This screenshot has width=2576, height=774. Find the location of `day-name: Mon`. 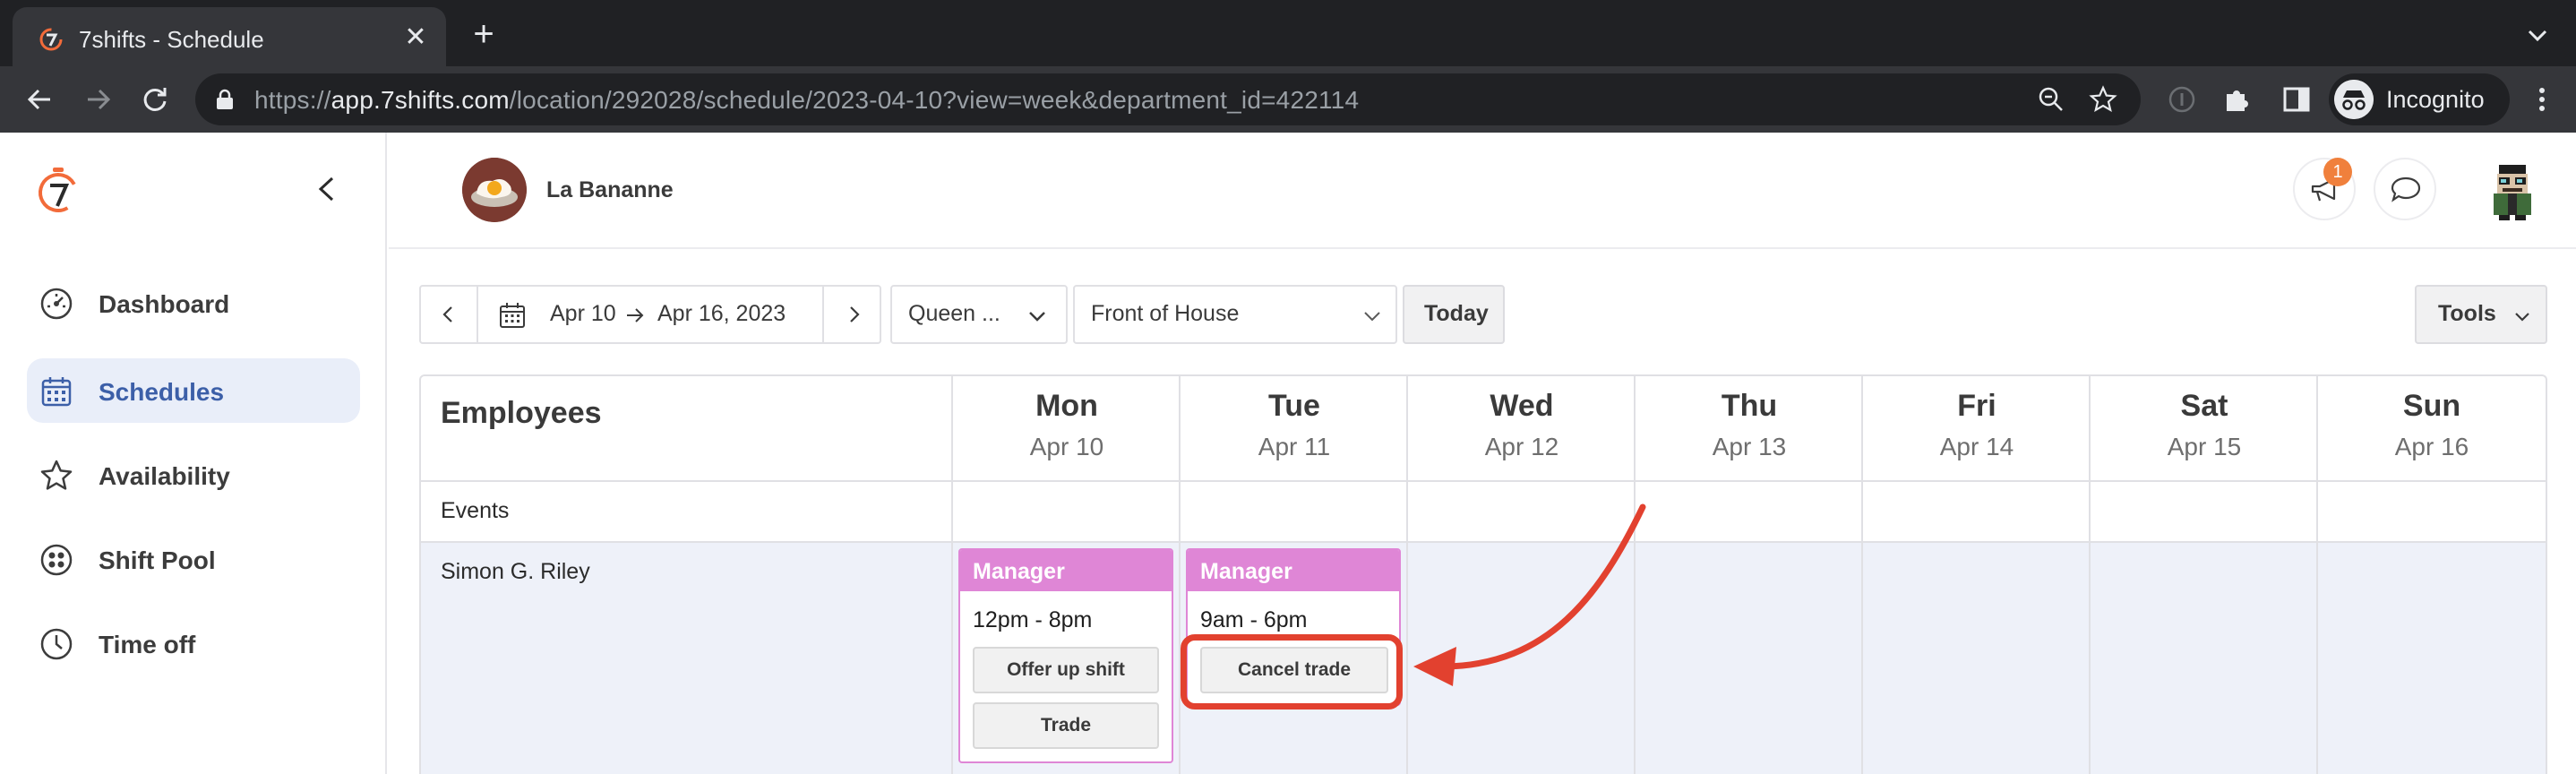

day-name: Mon is located at coordinates (1066, 406).